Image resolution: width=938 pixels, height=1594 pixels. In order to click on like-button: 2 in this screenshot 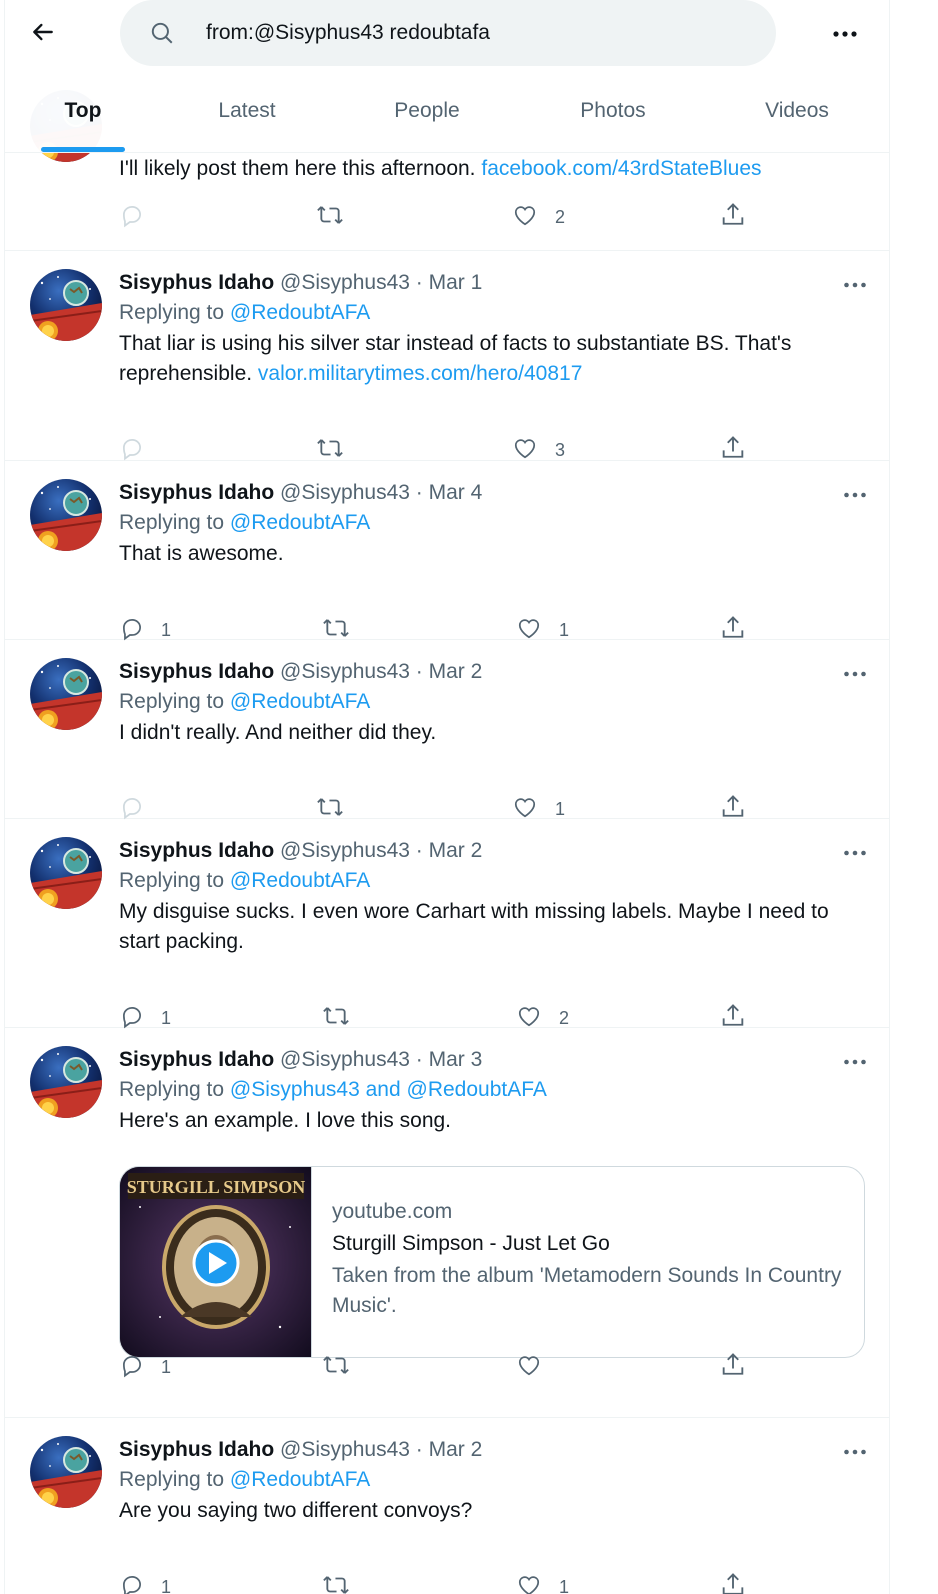, I will do `click(538, 217)`.